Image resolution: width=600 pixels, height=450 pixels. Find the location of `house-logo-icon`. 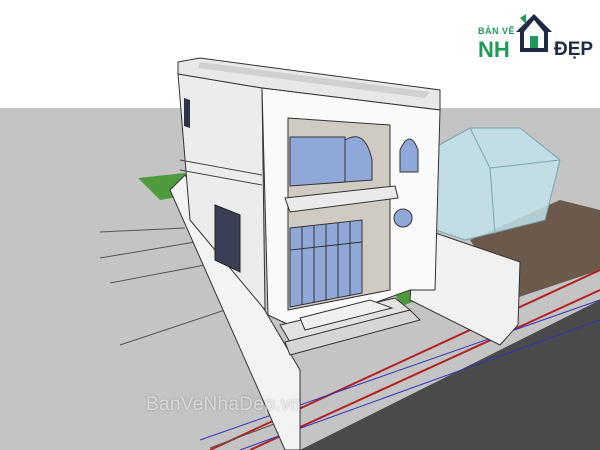

house-logo-icon is located at coordinates (534, 33).